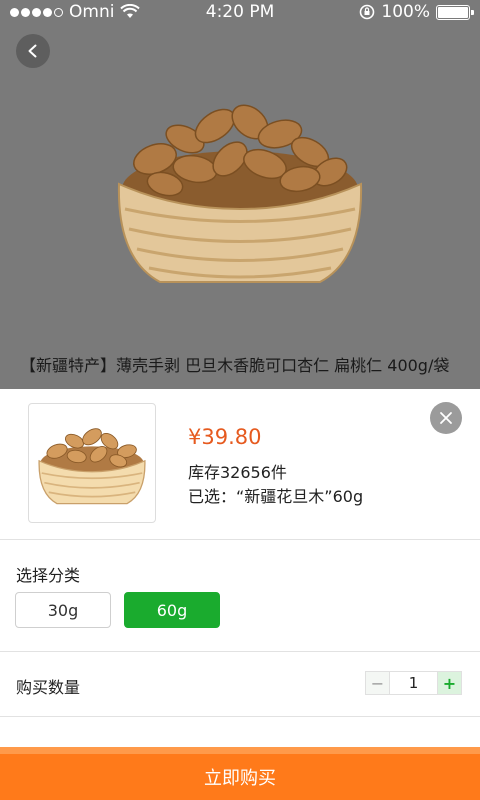  I want to click on back-button, so click(33, 51).